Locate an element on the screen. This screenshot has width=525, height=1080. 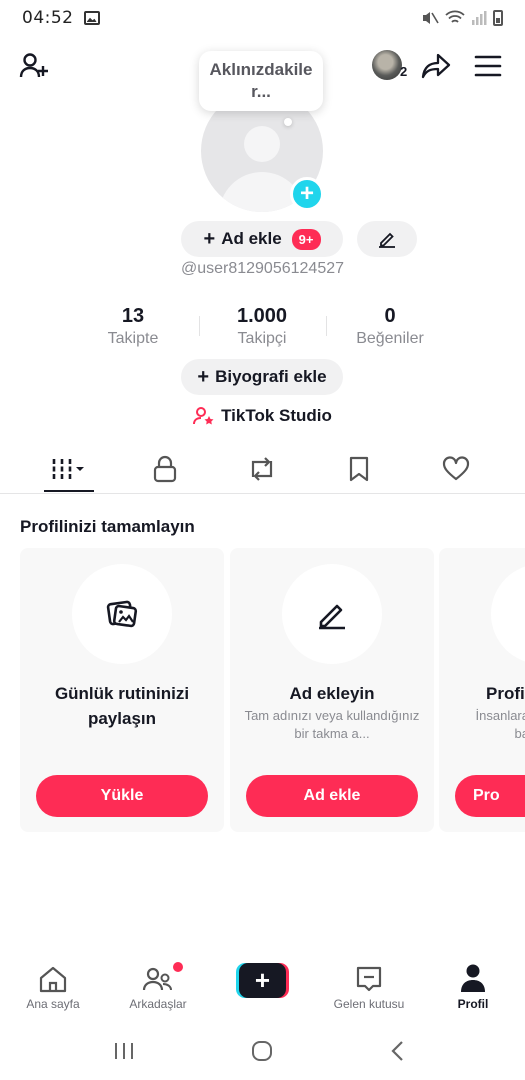
stat-label: Takipte is located at coordinates (133, 338).